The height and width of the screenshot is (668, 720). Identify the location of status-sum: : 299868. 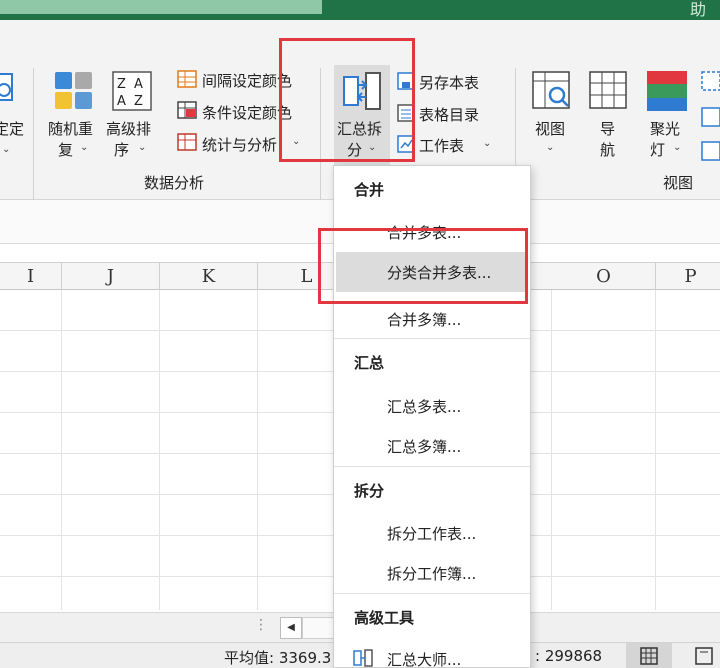
(569, 656).